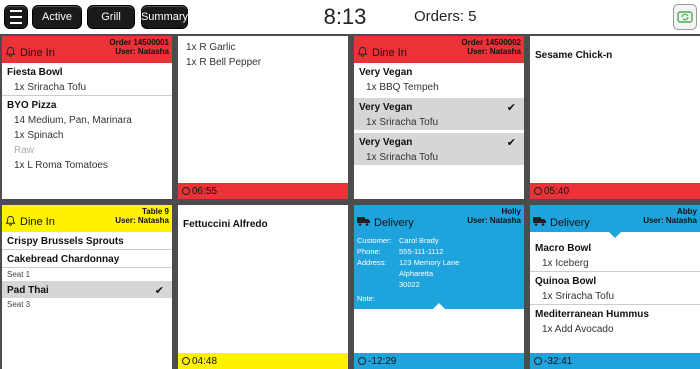  Describe the element at coordinates (263, 117) in the screenshot. I see `order-card: 1x R Garlic 1x R Bell Pepper 06:55` at that location.